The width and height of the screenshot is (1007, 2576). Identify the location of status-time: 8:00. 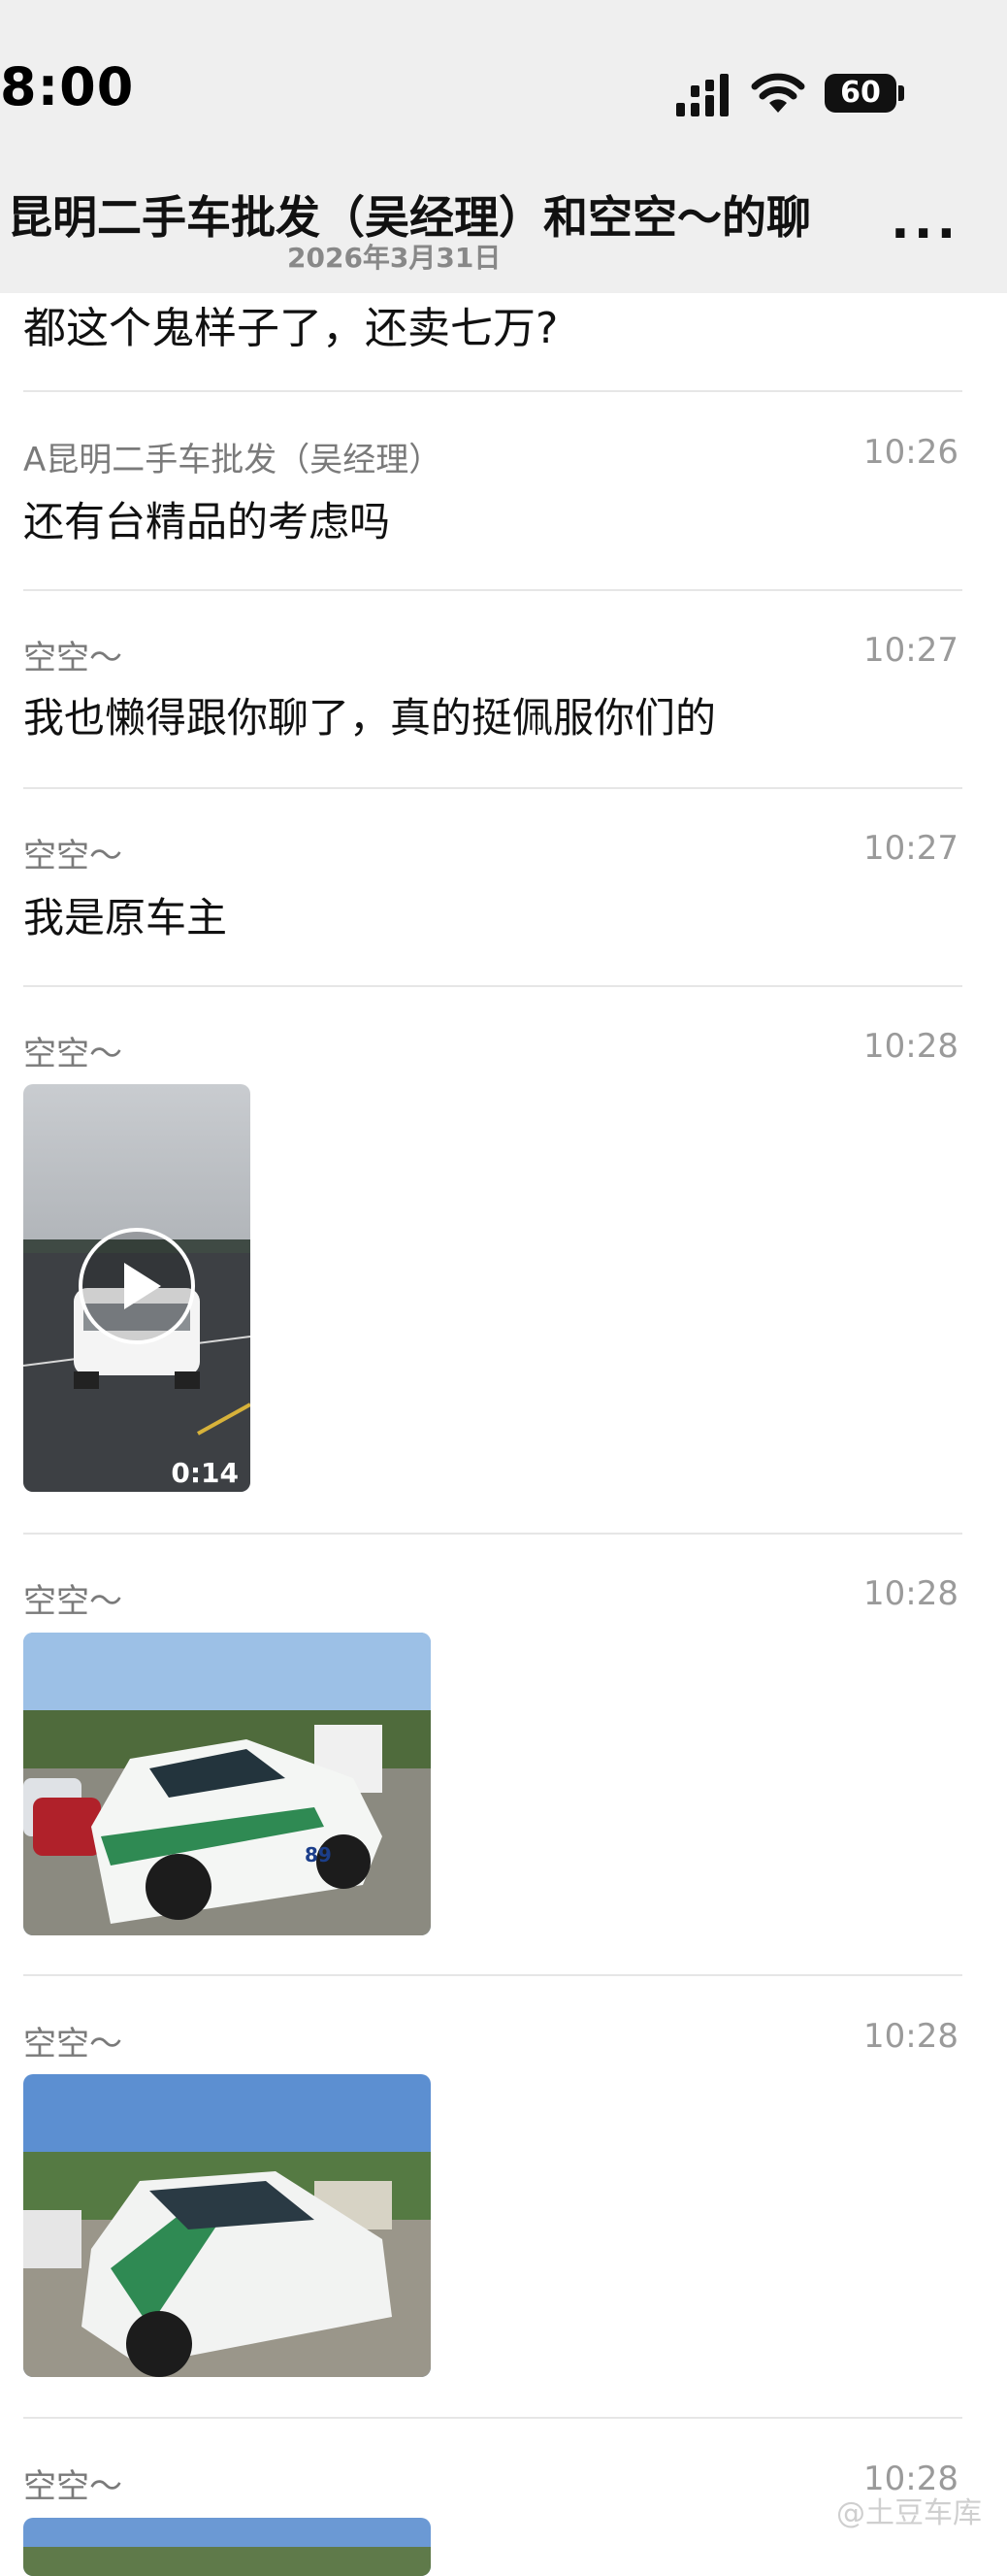
(67, 86).